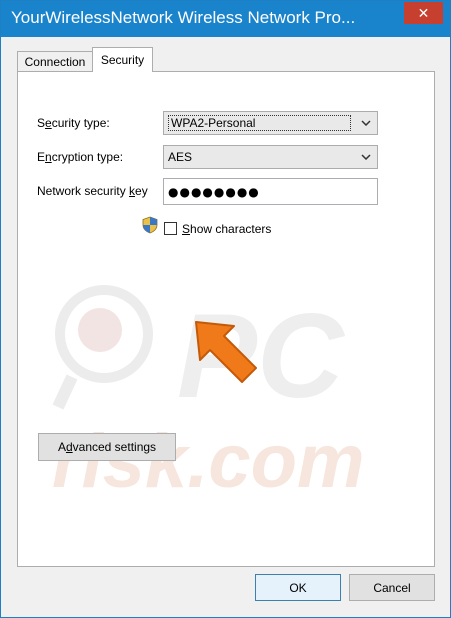 The image size is (451, 618). What do you see at coordinates (73, 123) in the screenshot?
I see `security-type-label: Security type:` at bounding box center [73, 123].